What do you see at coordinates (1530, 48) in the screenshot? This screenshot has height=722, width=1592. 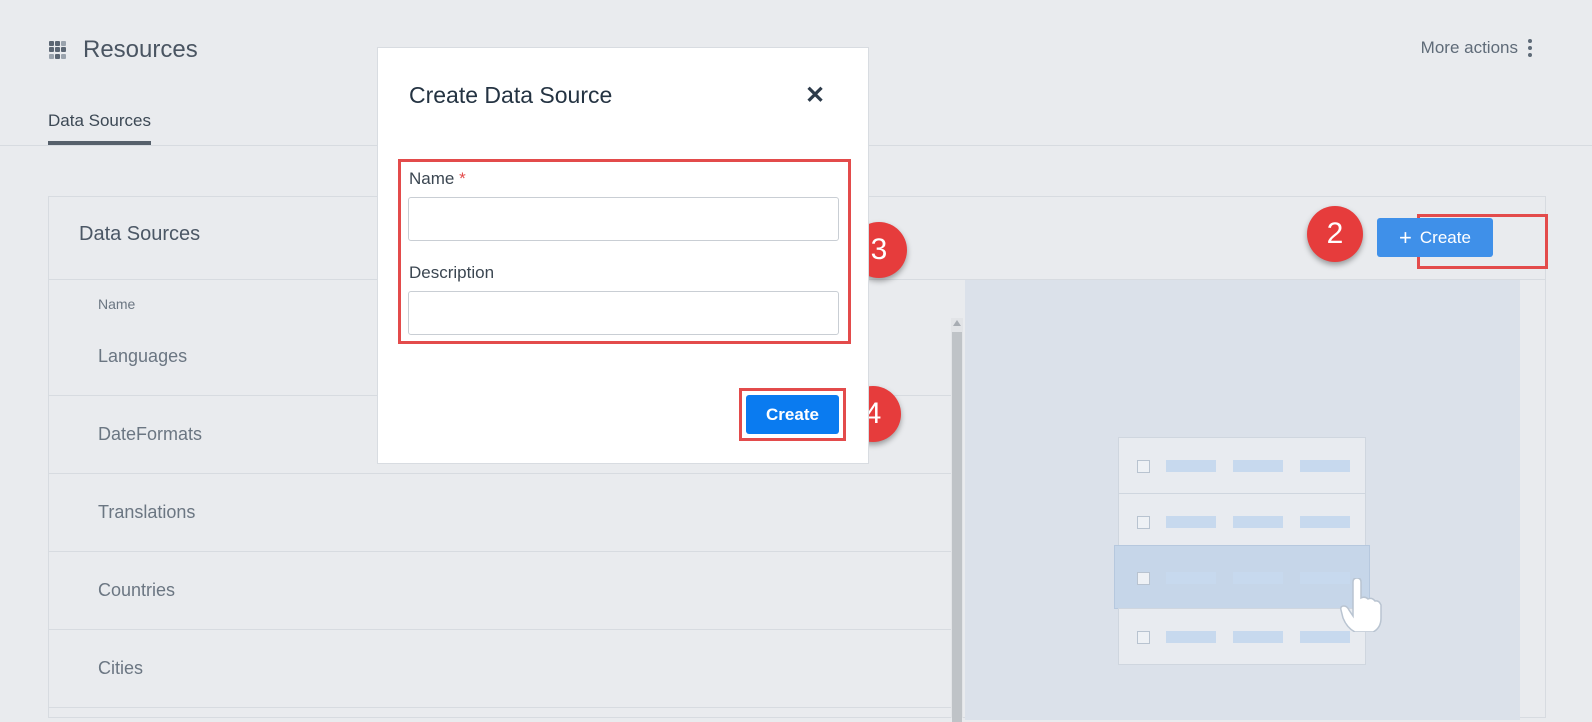 I see `kebab-menu-icon` at bounding box center [1530, 48].